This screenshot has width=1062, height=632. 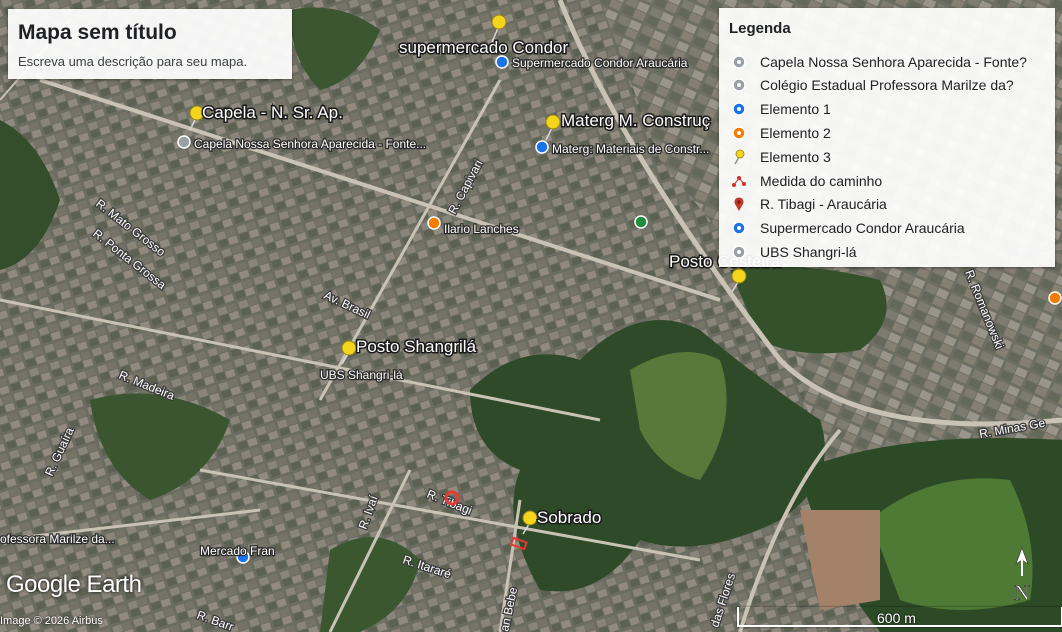 I want to click on svg-text: Ilario Lanches, so click(x=481, y=229).